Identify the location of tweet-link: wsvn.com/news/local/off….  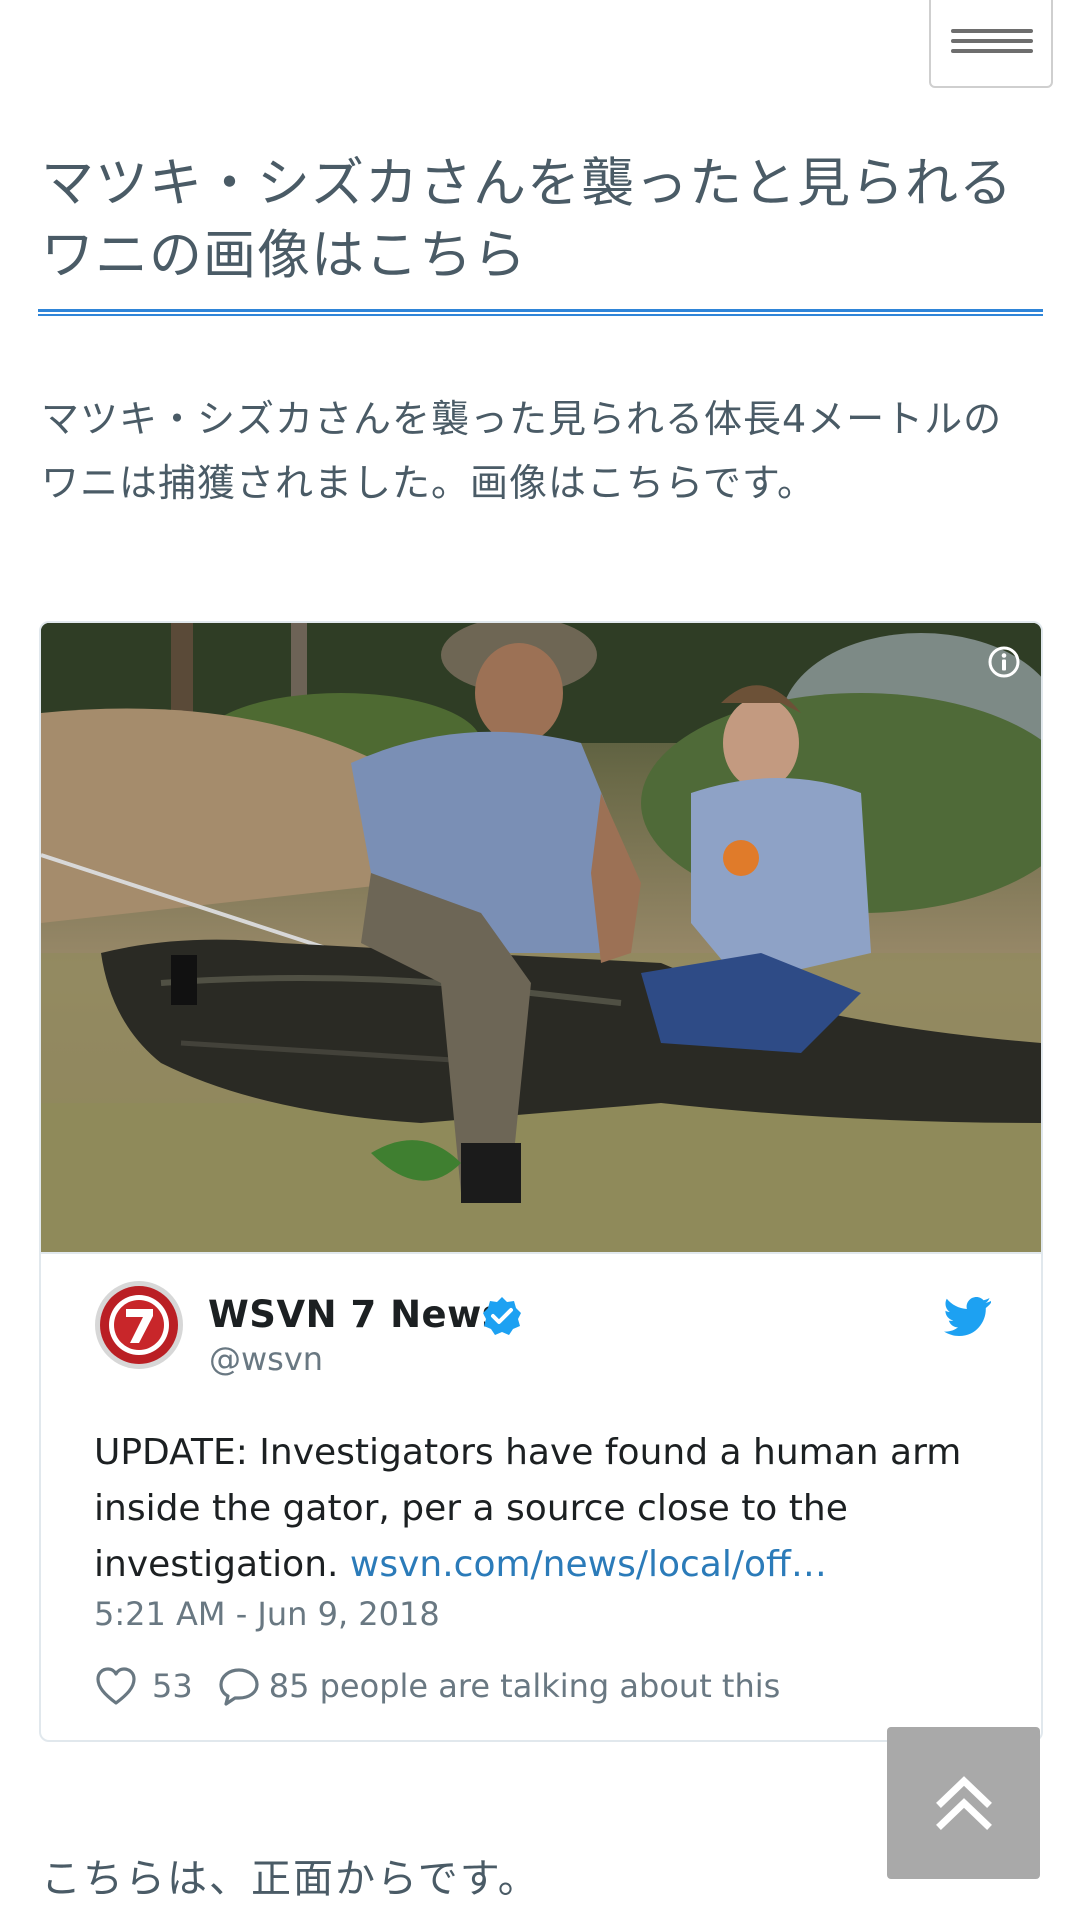
(588, 1564).